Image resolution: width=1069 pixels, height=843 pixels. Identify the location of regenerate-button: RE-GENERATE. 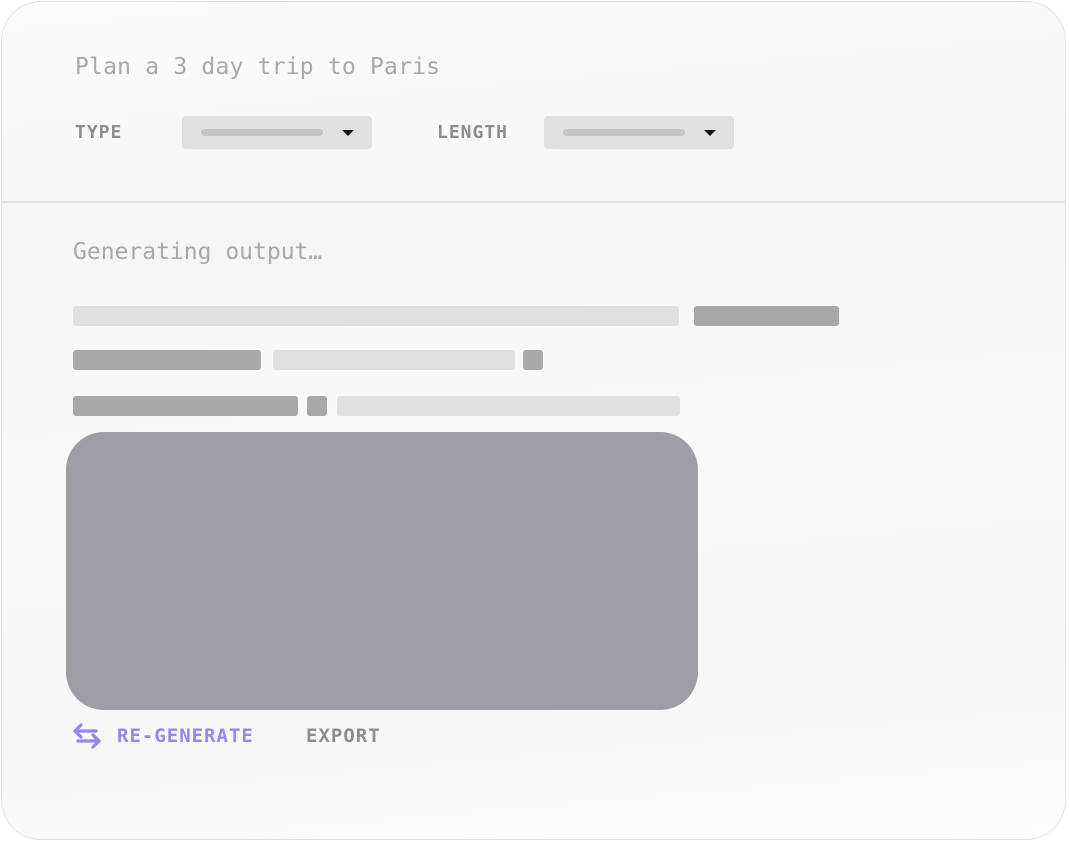
(163, 736).